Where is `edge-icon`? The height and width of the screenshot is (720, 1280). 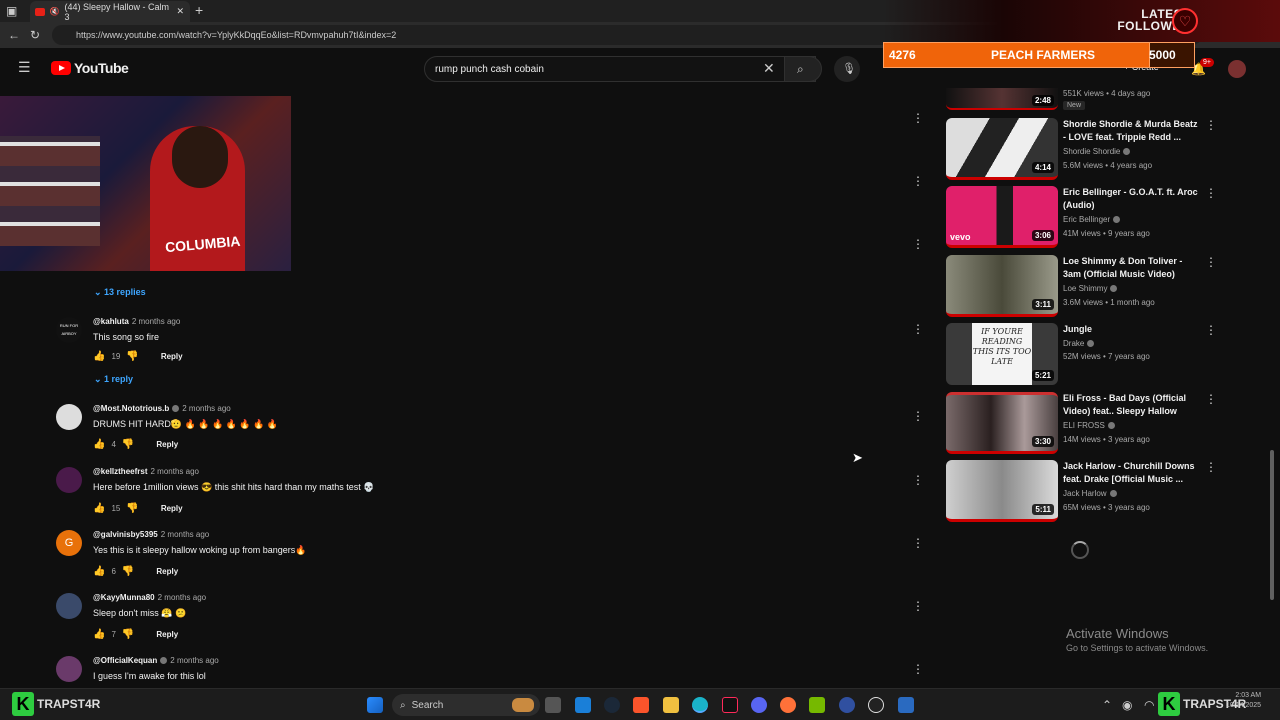 edge-icon is located at coordinates (700, 705).